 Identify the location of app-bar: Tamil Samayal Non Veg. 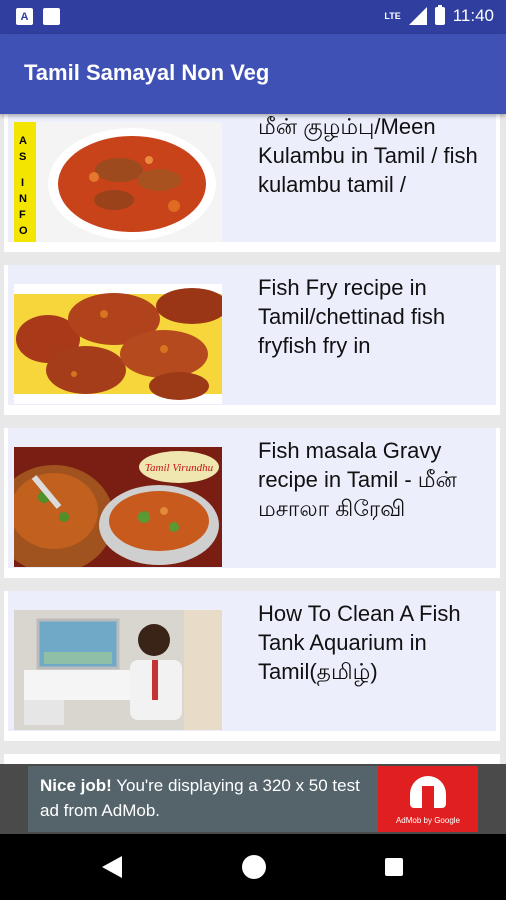
(253, 74).